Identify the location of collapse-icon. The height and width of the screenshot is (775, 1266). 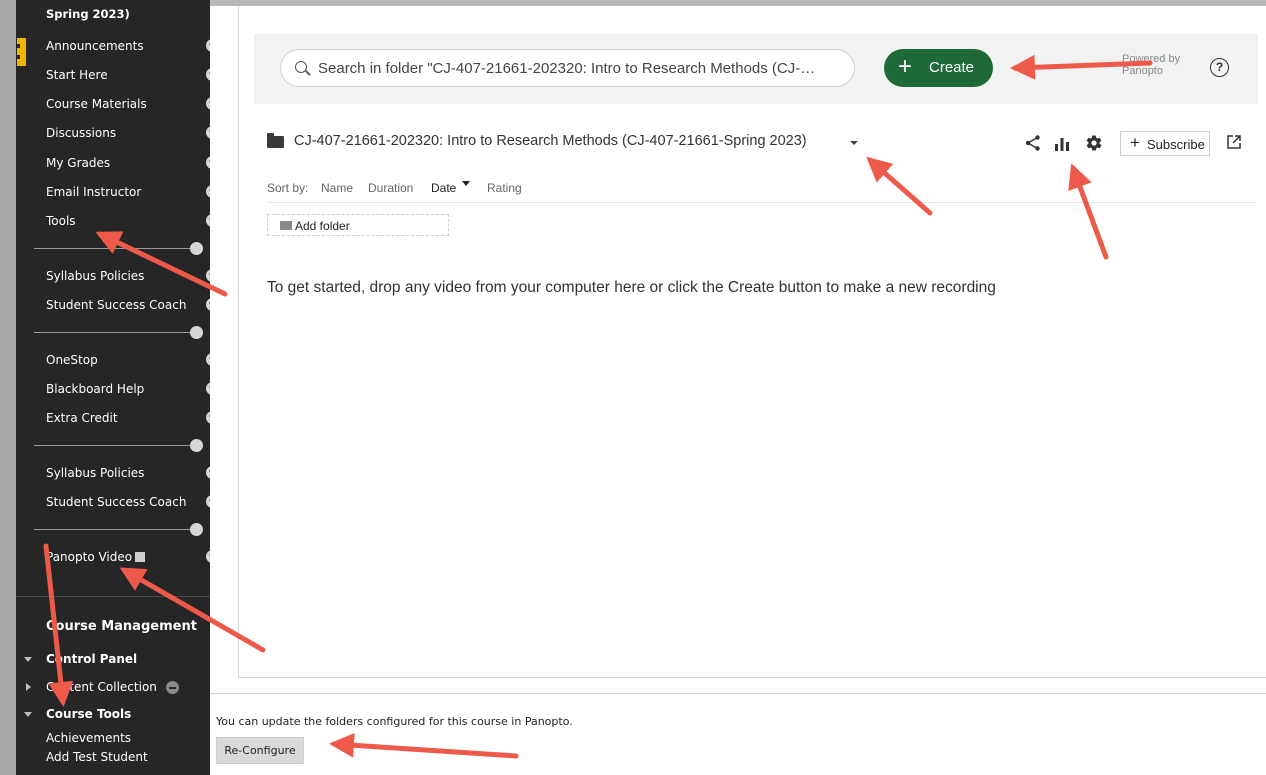
(172, 687).